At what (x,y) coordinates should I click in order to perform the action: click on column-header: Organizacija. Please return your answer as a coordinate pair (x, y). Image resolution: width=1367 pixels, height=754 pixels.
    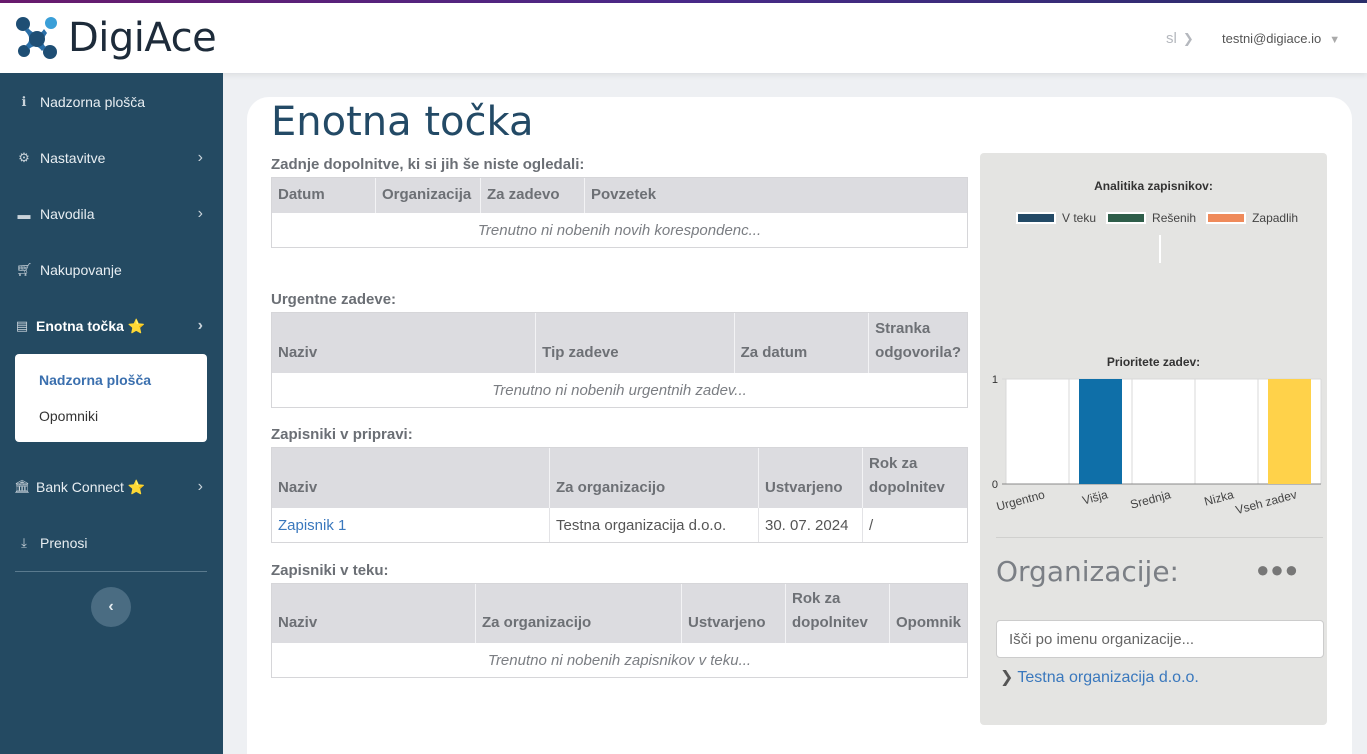
    Looking at the image, I should click on (428, 195).